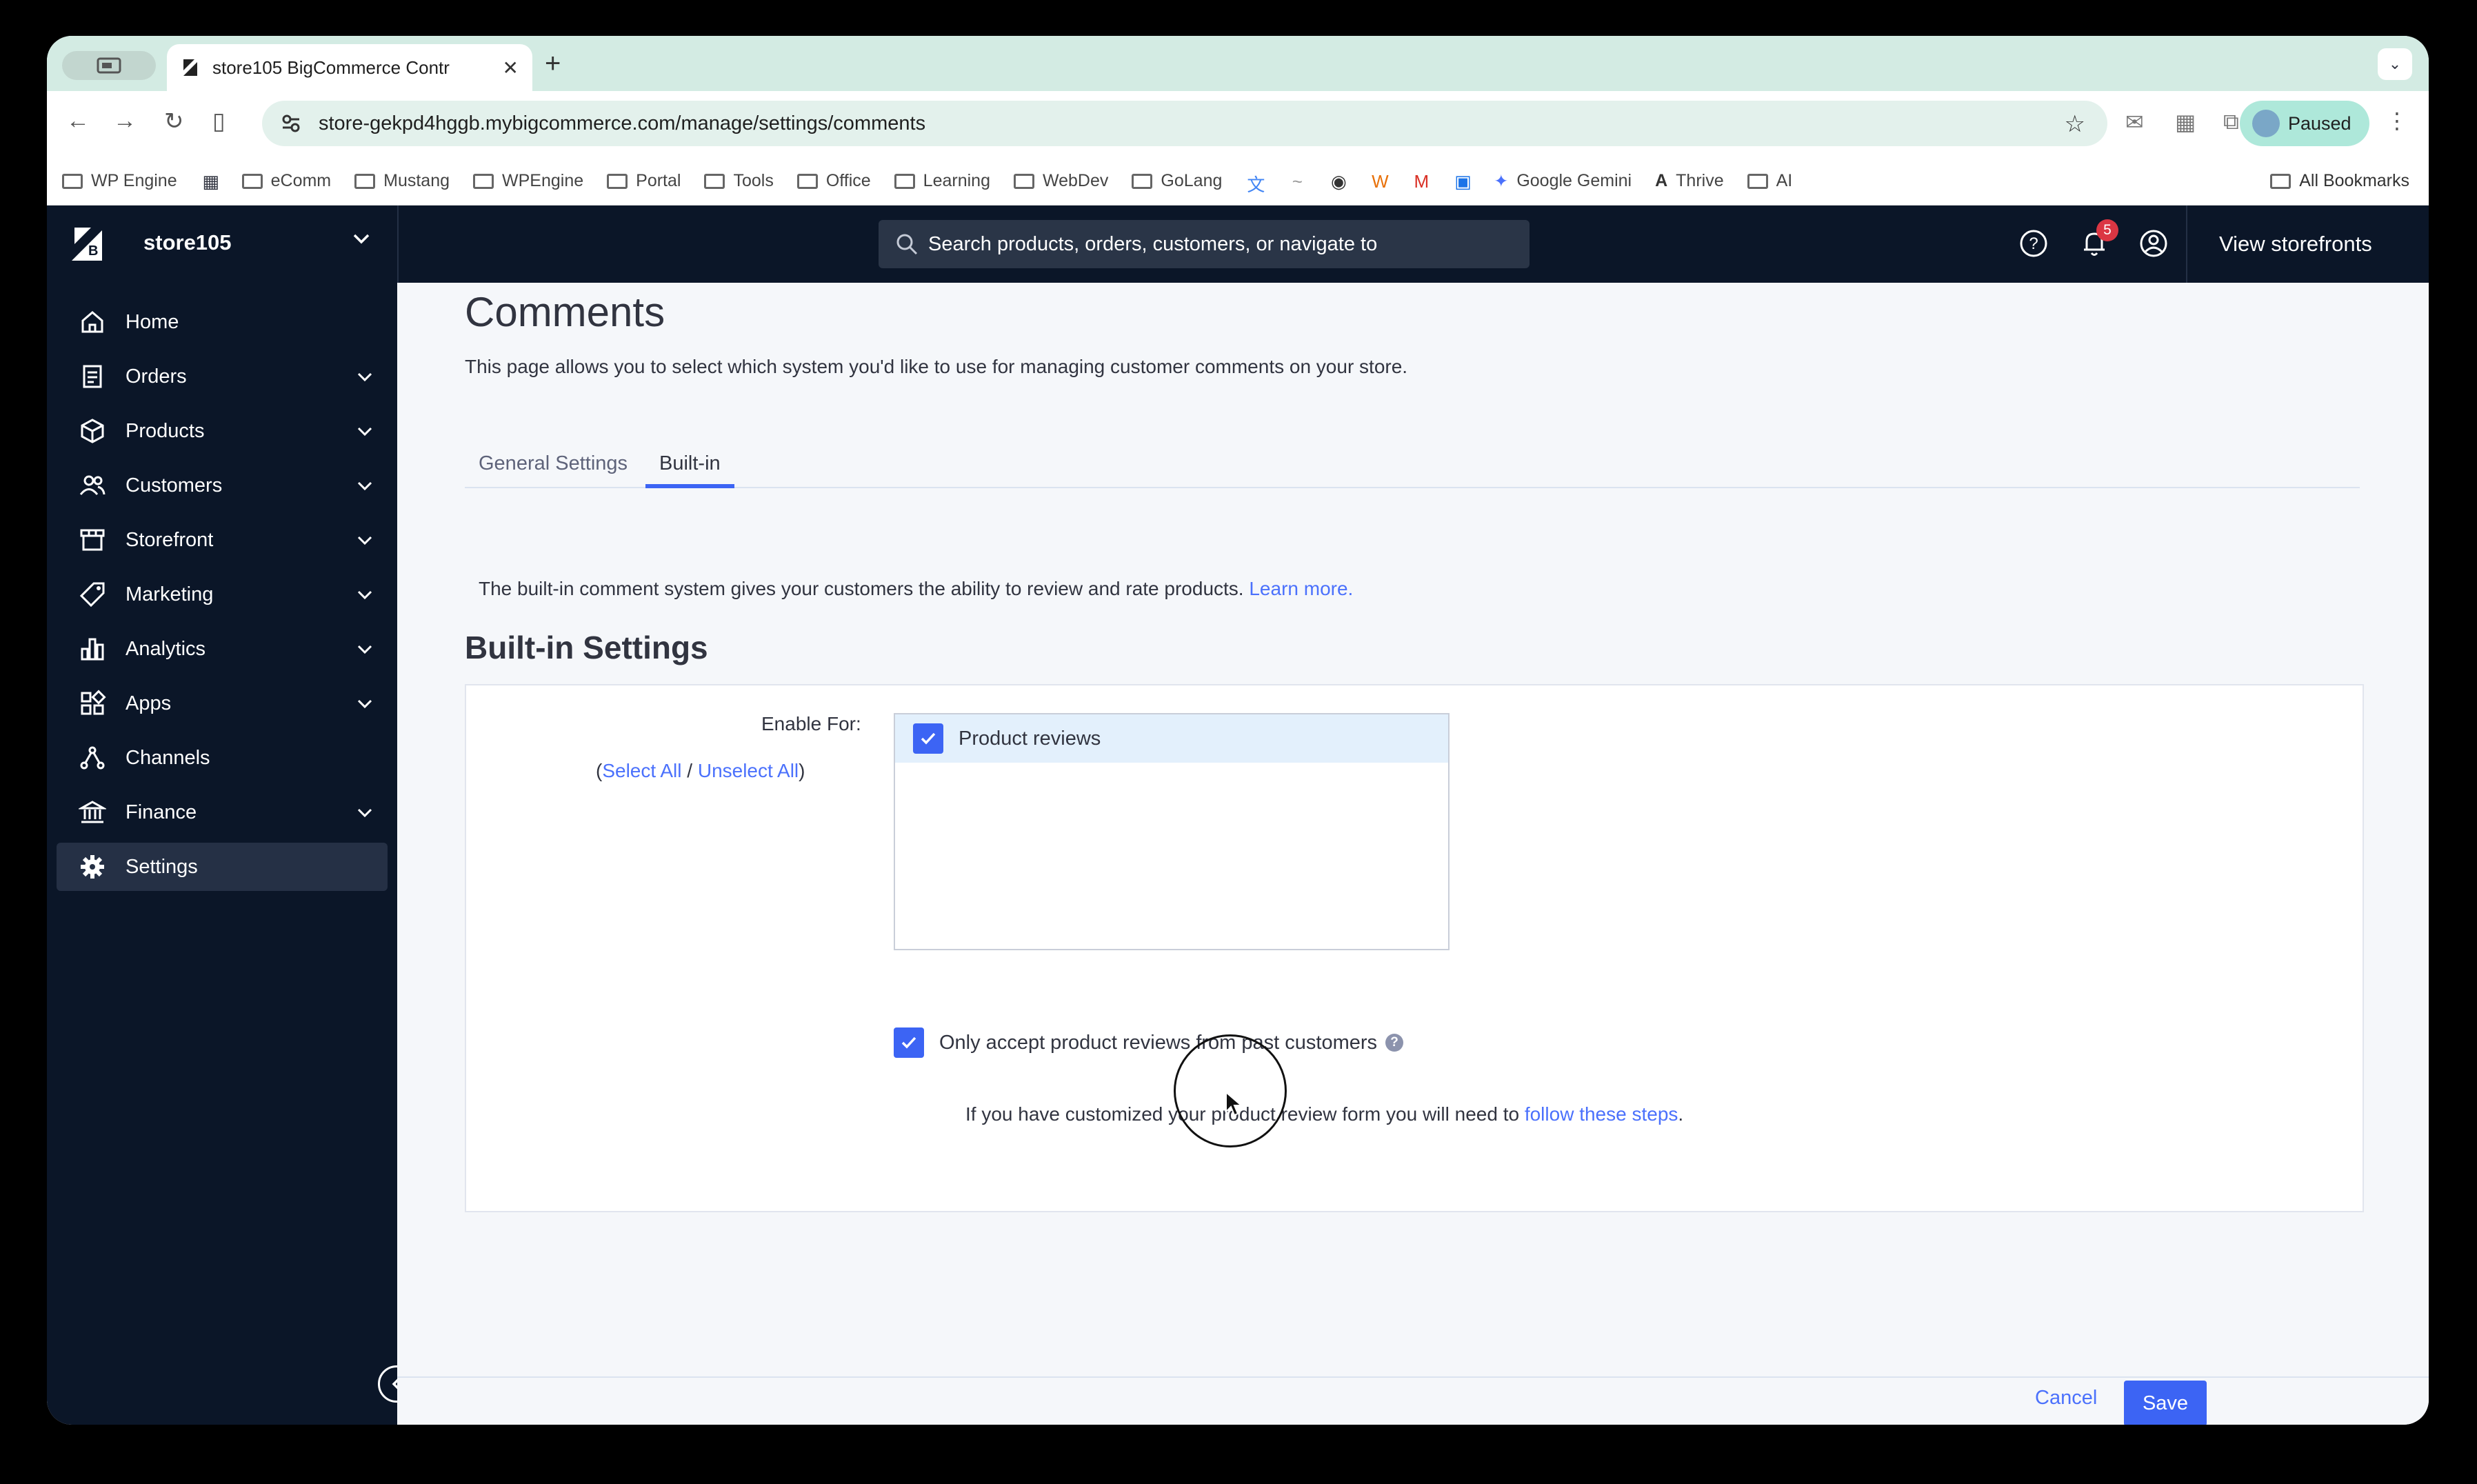 This screenshot has height=1484, width=2477. What do you see at coordinates (1338, 181) in the screenshot?
I see `bookmark-circle-icon: ◉` at bounding box center [1338, 181].